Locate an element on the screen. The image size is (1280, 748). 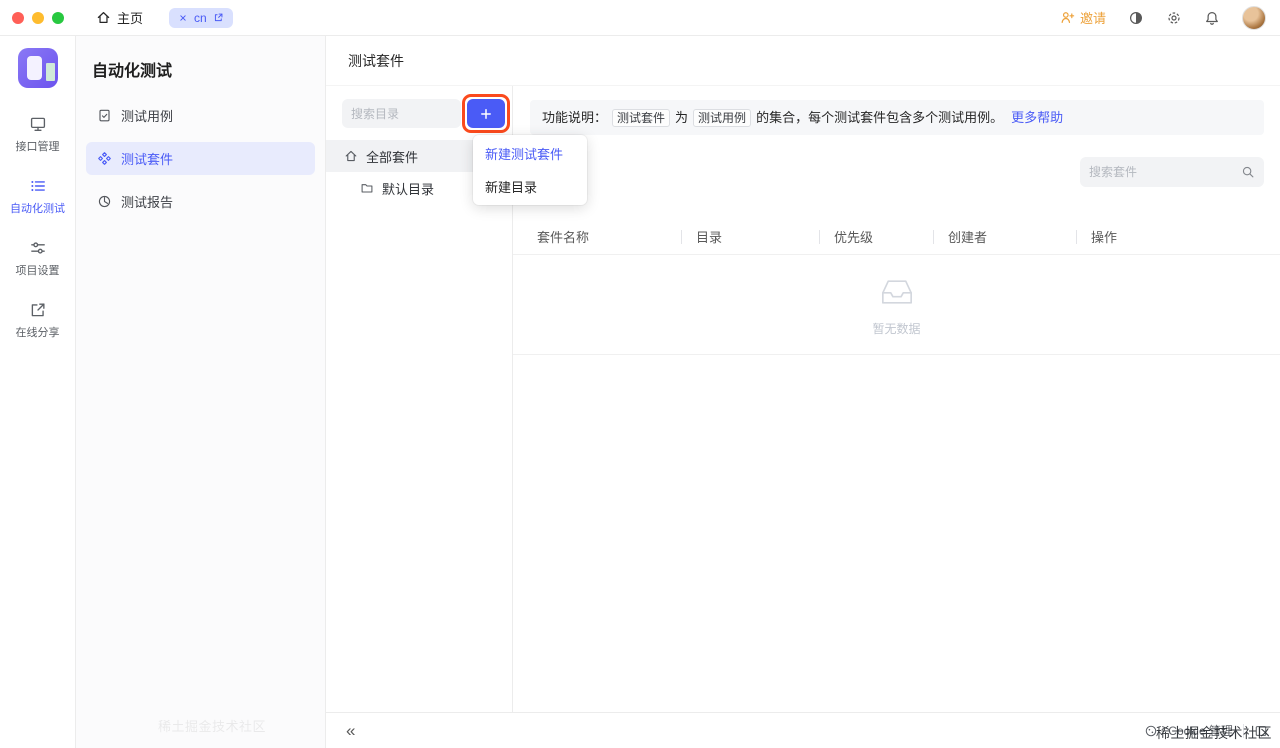
column-header-folder: 目录 is located at coordinates (750, 236).